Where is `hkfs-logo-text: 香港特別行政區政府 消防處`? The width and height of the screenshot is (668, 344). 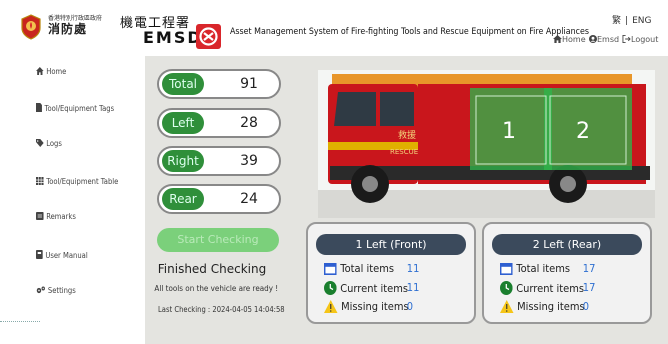
hkfs-logo-text: 香港特別行政區政府 消防處 is located at coordinates (75, 25).